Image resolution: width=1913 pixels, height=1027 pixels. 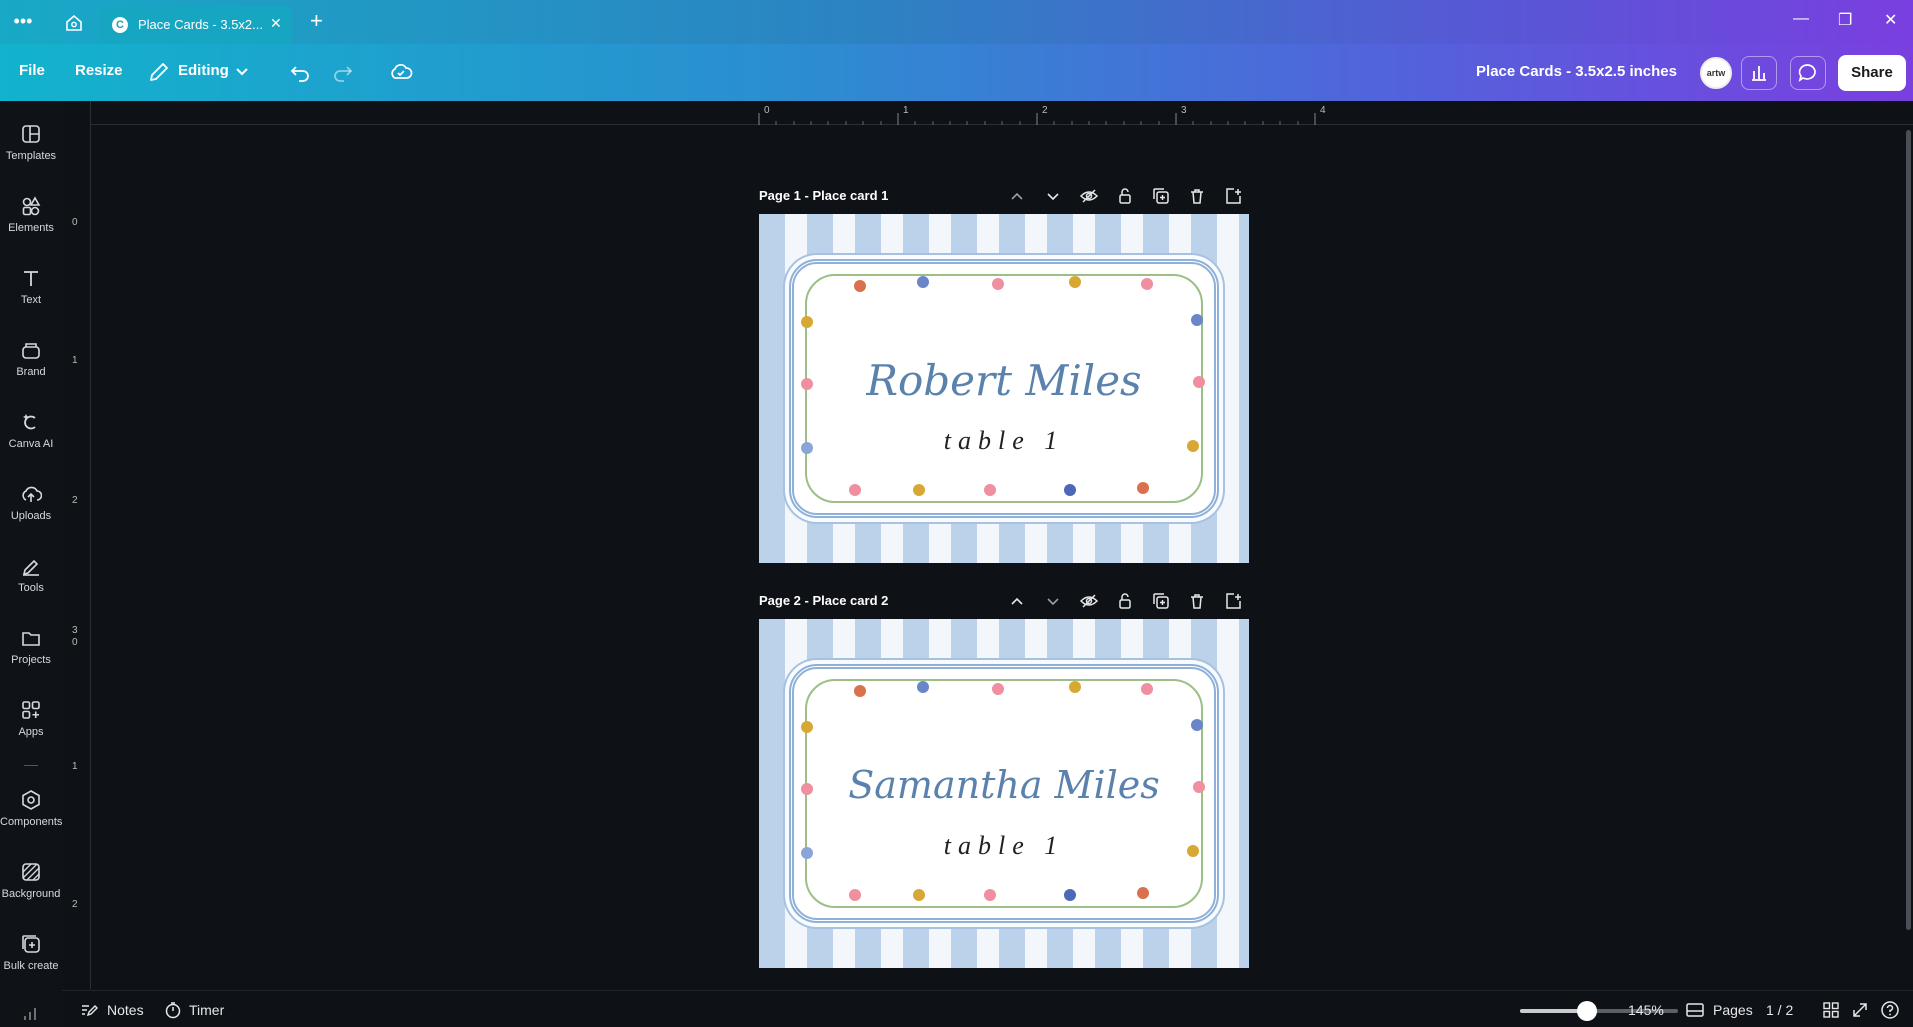 What do you see at coordinates (89, 1010) in the screenshot?
I see `notes-icon` at bounding box center [89, 1010].